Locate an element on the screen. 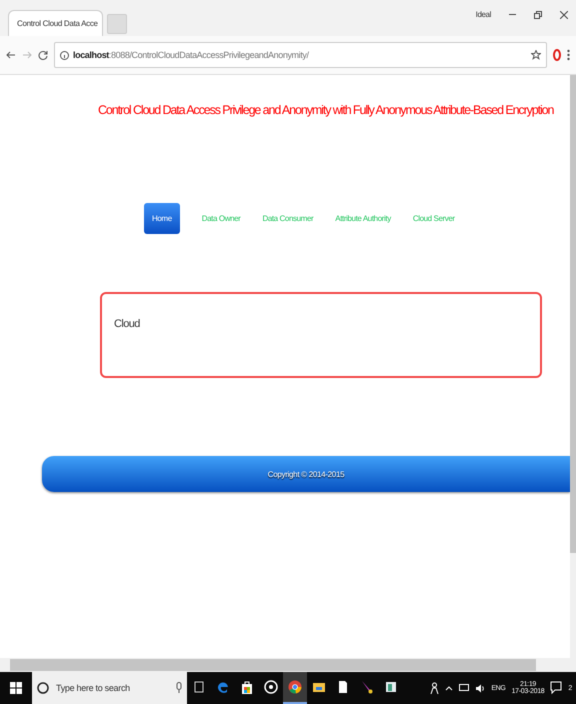 This screenshot has height=704, width=576. document-icon is located at coordinates (343, 687).